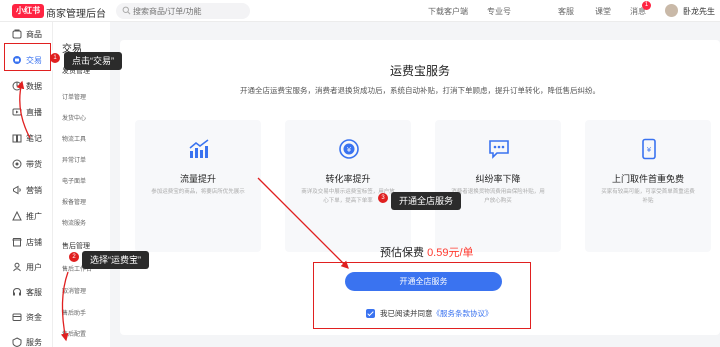 This screenshot has width=720, height=347. I want to click on search-icon, so click(126, 10).